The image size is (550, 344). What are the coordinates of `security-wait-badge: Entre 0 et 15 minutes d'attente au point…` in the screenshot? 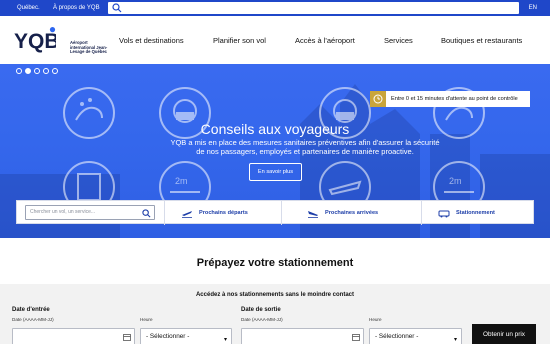 It's located at (450, 99).